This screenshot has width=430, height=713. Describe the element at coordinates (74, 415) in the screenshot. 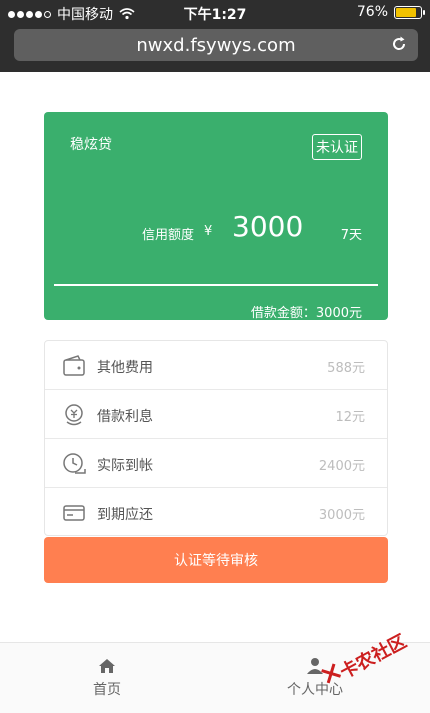

I see `coin-icon` at that location.